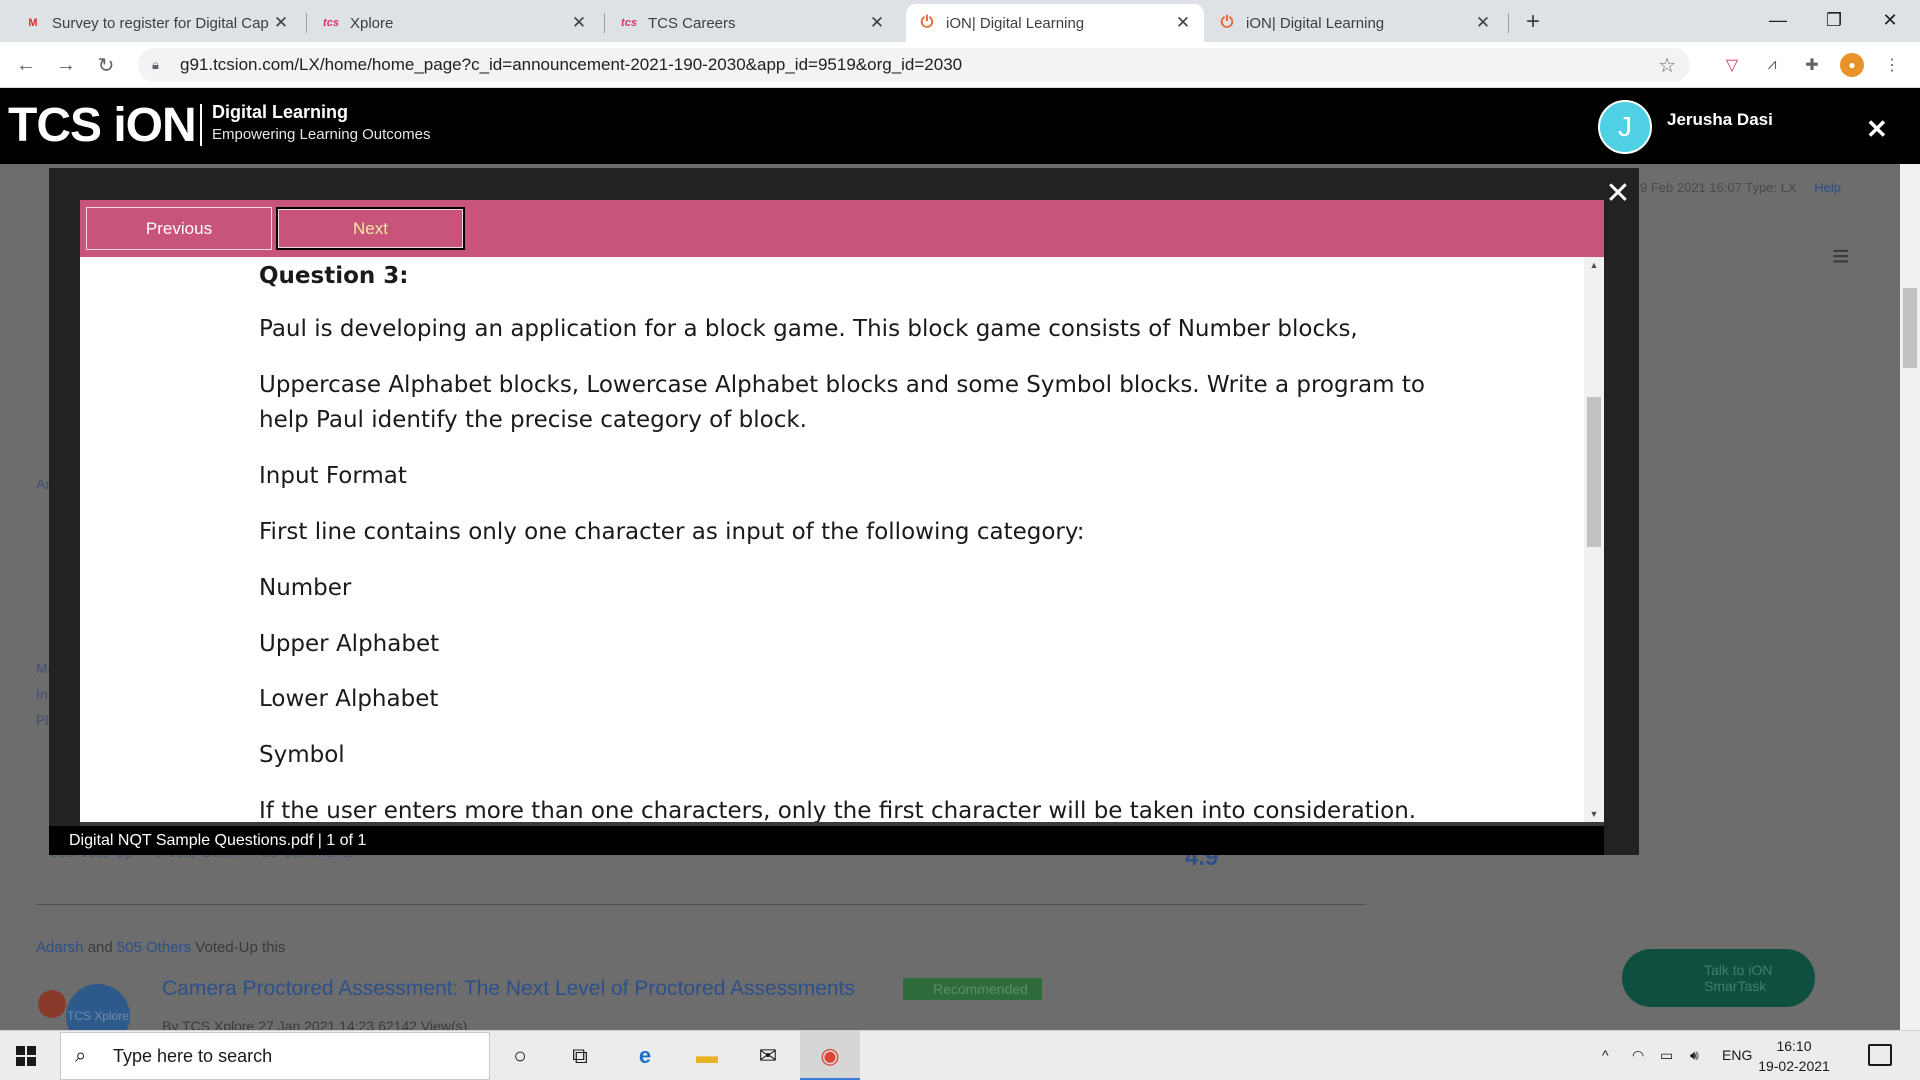  I want to click on recommended-badge: Recommended, so click(972, 989).